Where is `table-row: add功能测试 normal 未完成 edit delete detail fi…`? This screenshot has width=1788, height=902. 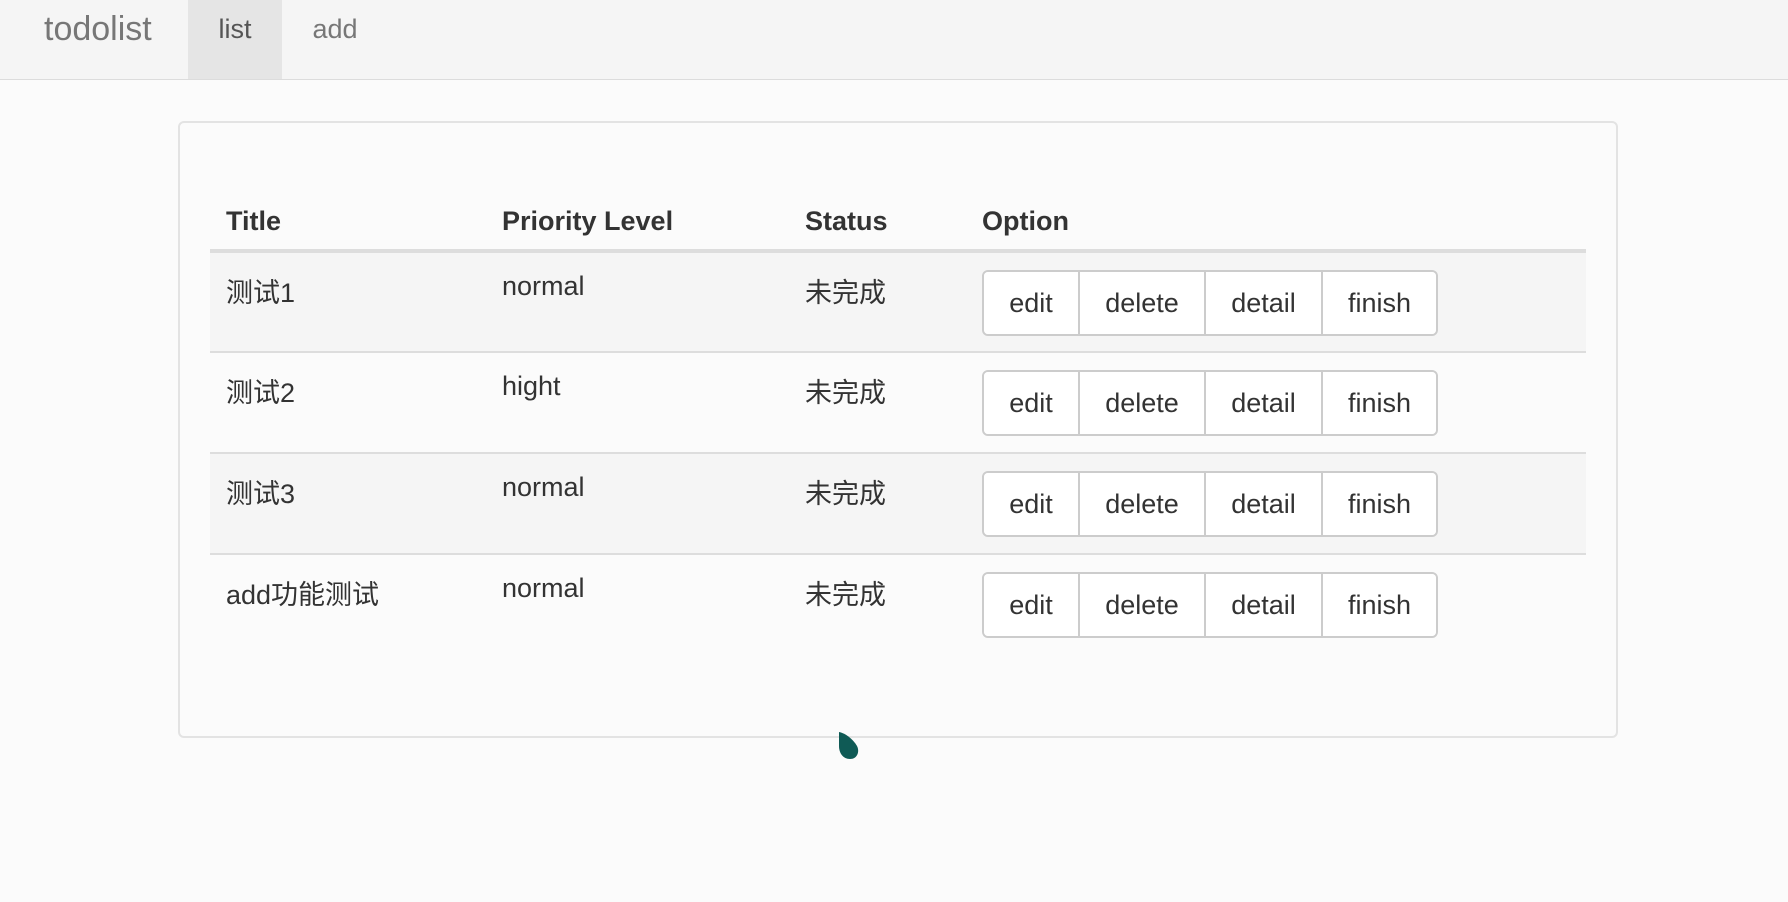 table-row: add功能测试 normal 未完成 edit delete detail fi… is located at coordinates (898, 604).